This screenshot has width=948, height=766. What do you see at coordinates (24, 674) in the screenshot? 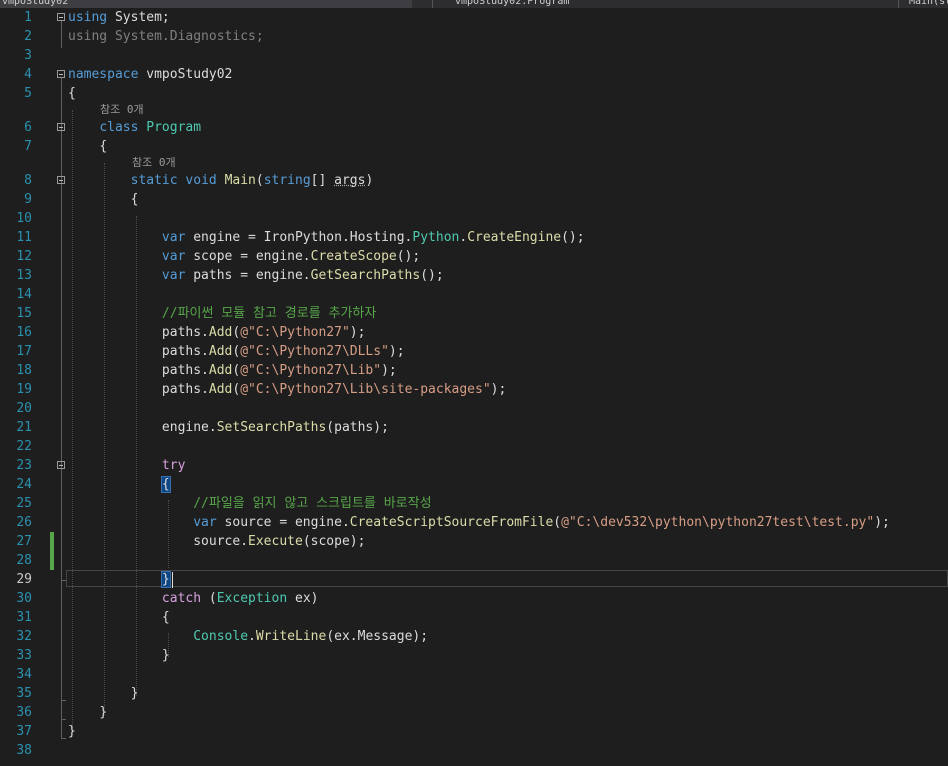
I see `line-number: 34` at bounding box center [24, 674].